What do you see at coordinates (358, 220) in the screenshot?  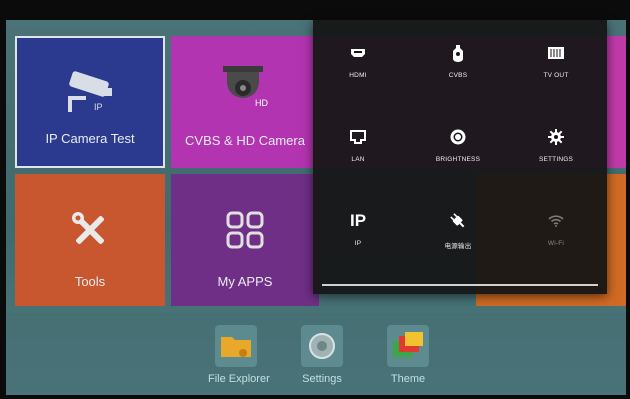 I see `ip-icon: IP` at bounding box center [358, 220].